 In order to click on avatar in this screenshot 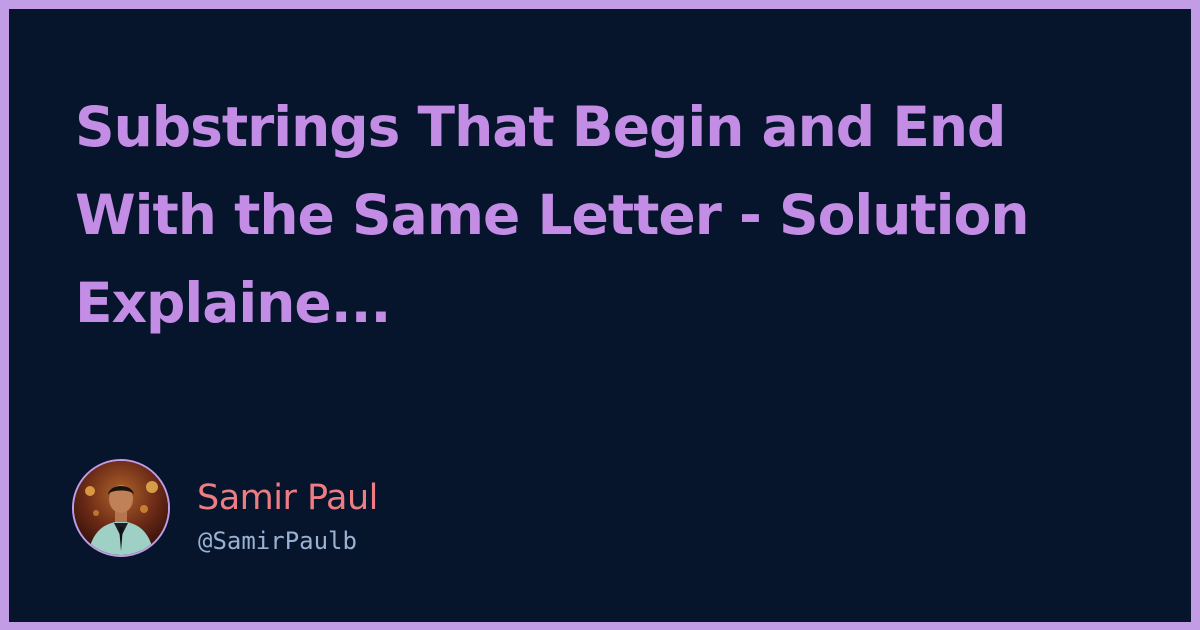, I will do `click(121, 508)`.